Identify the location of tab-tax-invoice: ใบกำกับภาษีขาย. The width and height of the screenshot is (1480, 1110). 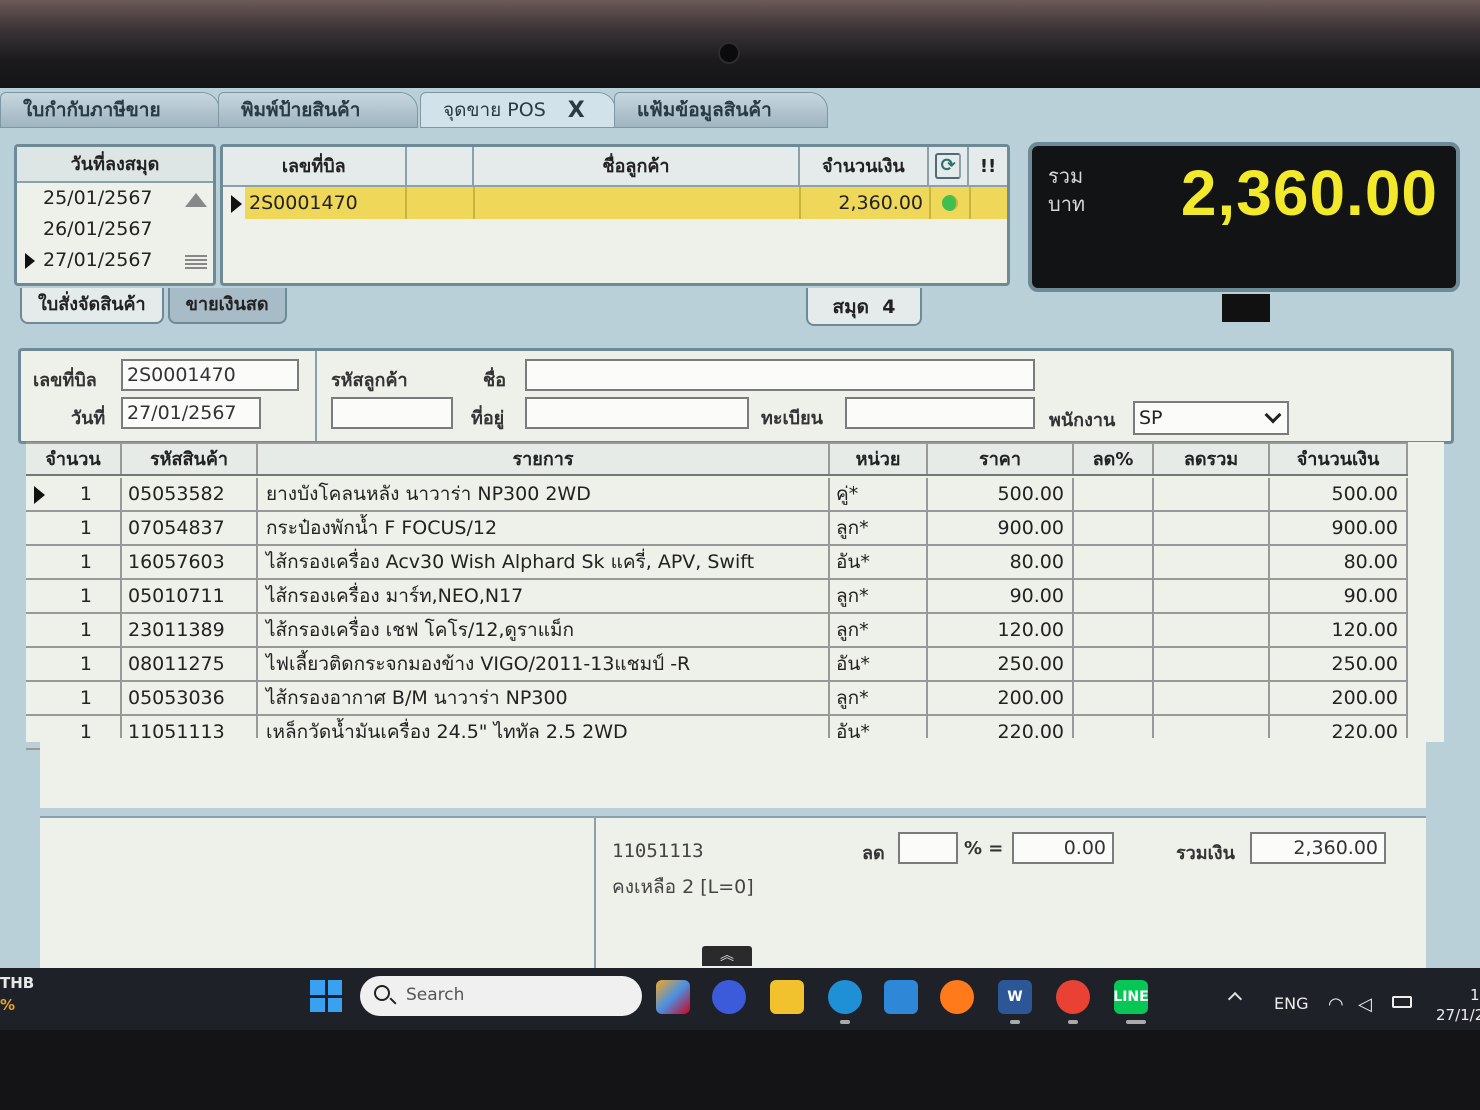
(110, 110).